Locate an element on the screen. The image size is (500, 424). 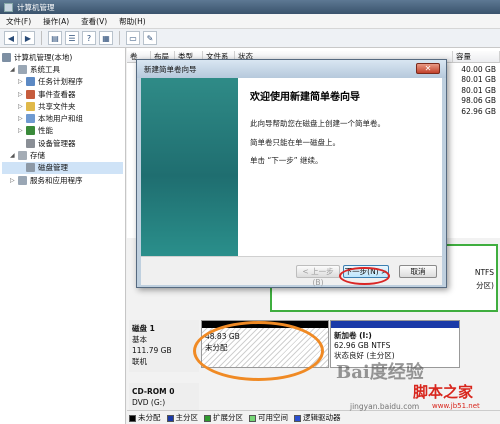
volume-i-fs: 62.96 GB NTFS is located at coordinates (362, 345).